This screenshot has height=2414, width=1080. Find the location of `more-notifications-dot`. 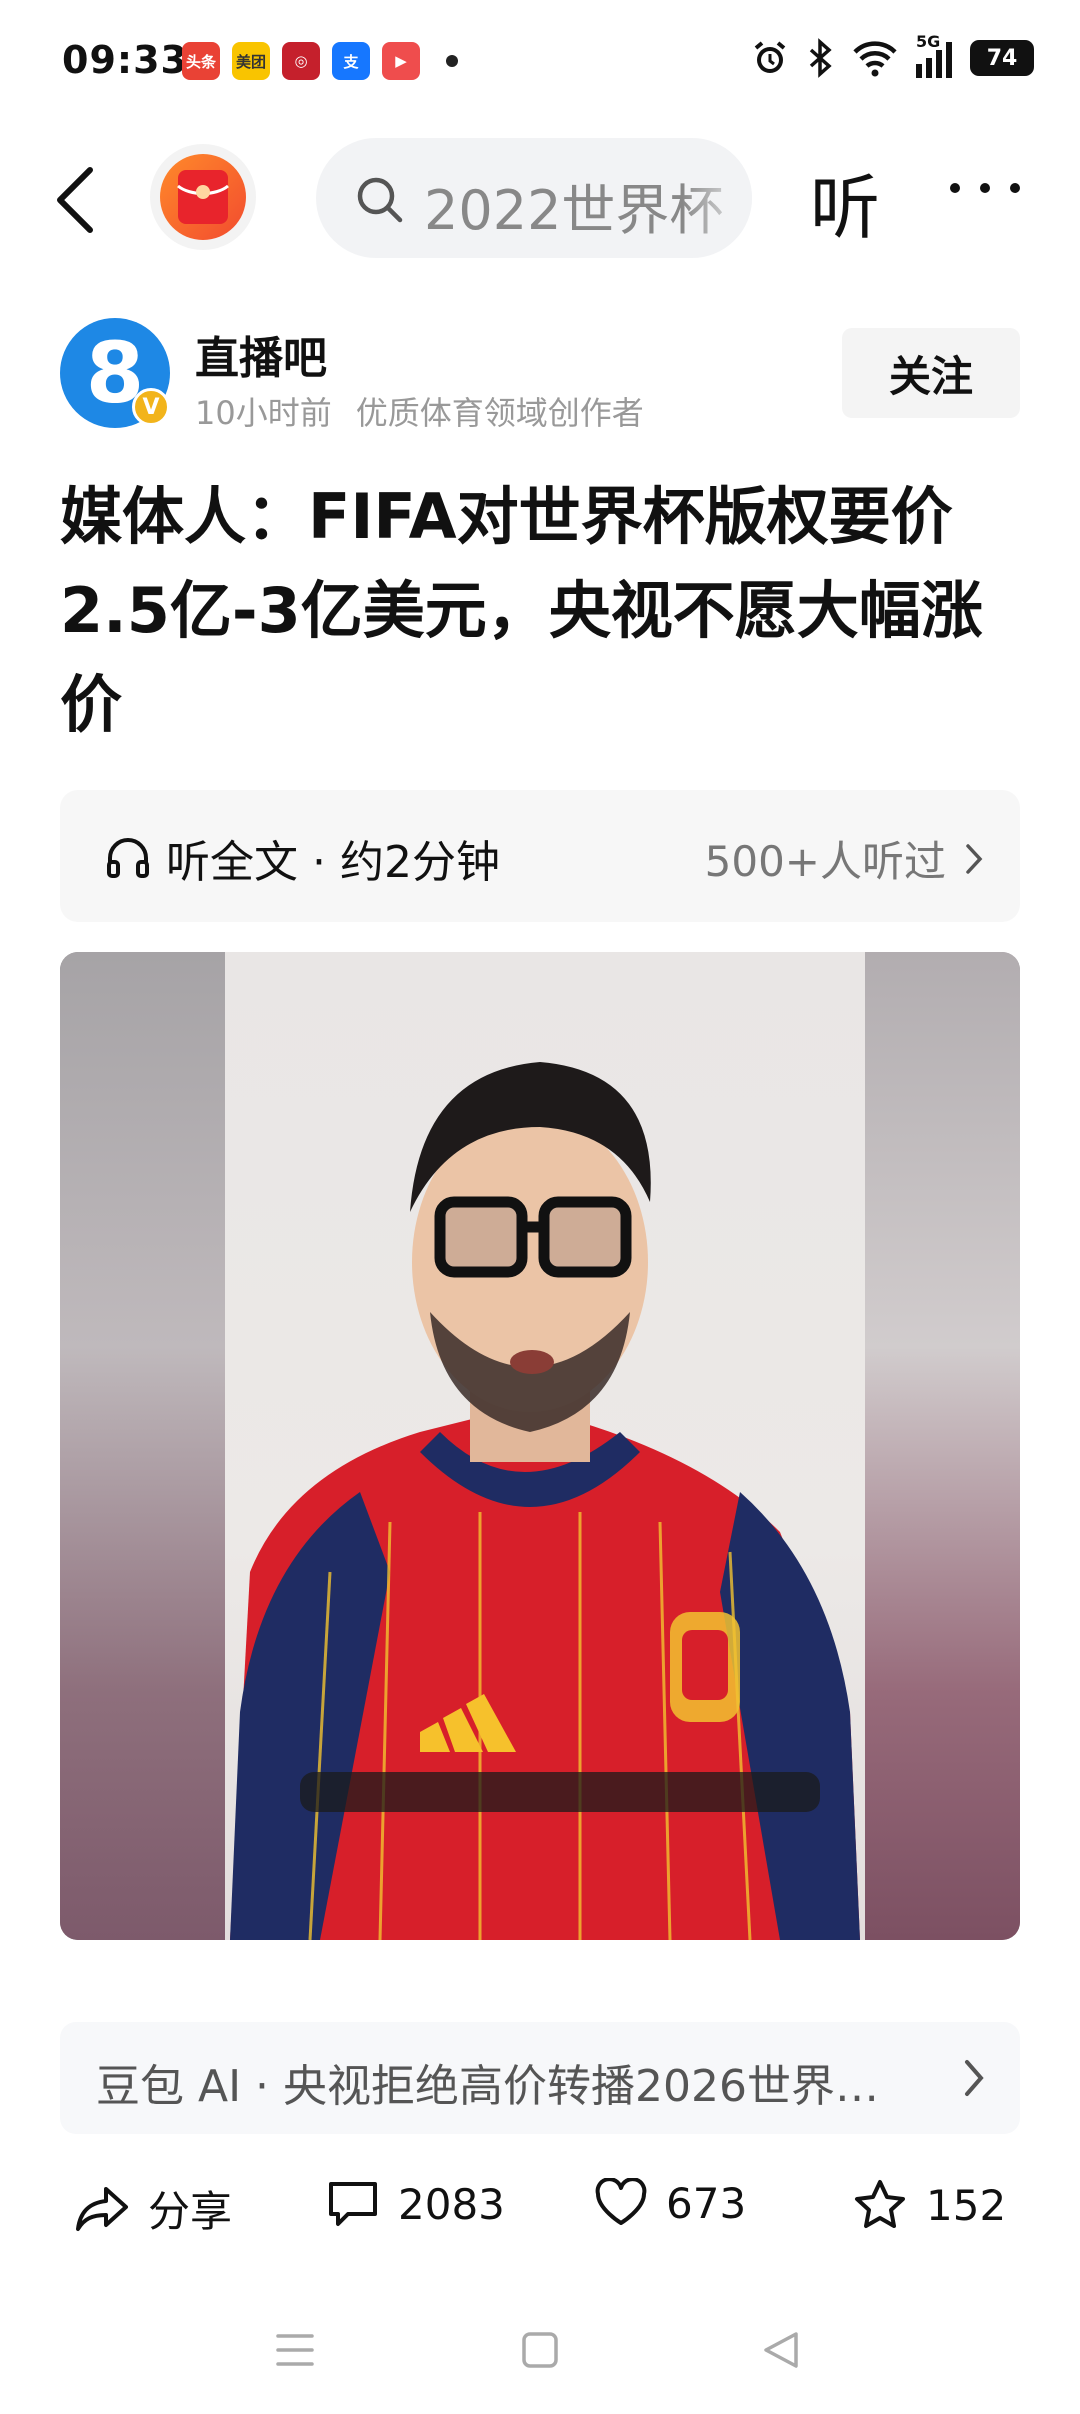

more-notifications-dot is located at coordinates (452, 61).